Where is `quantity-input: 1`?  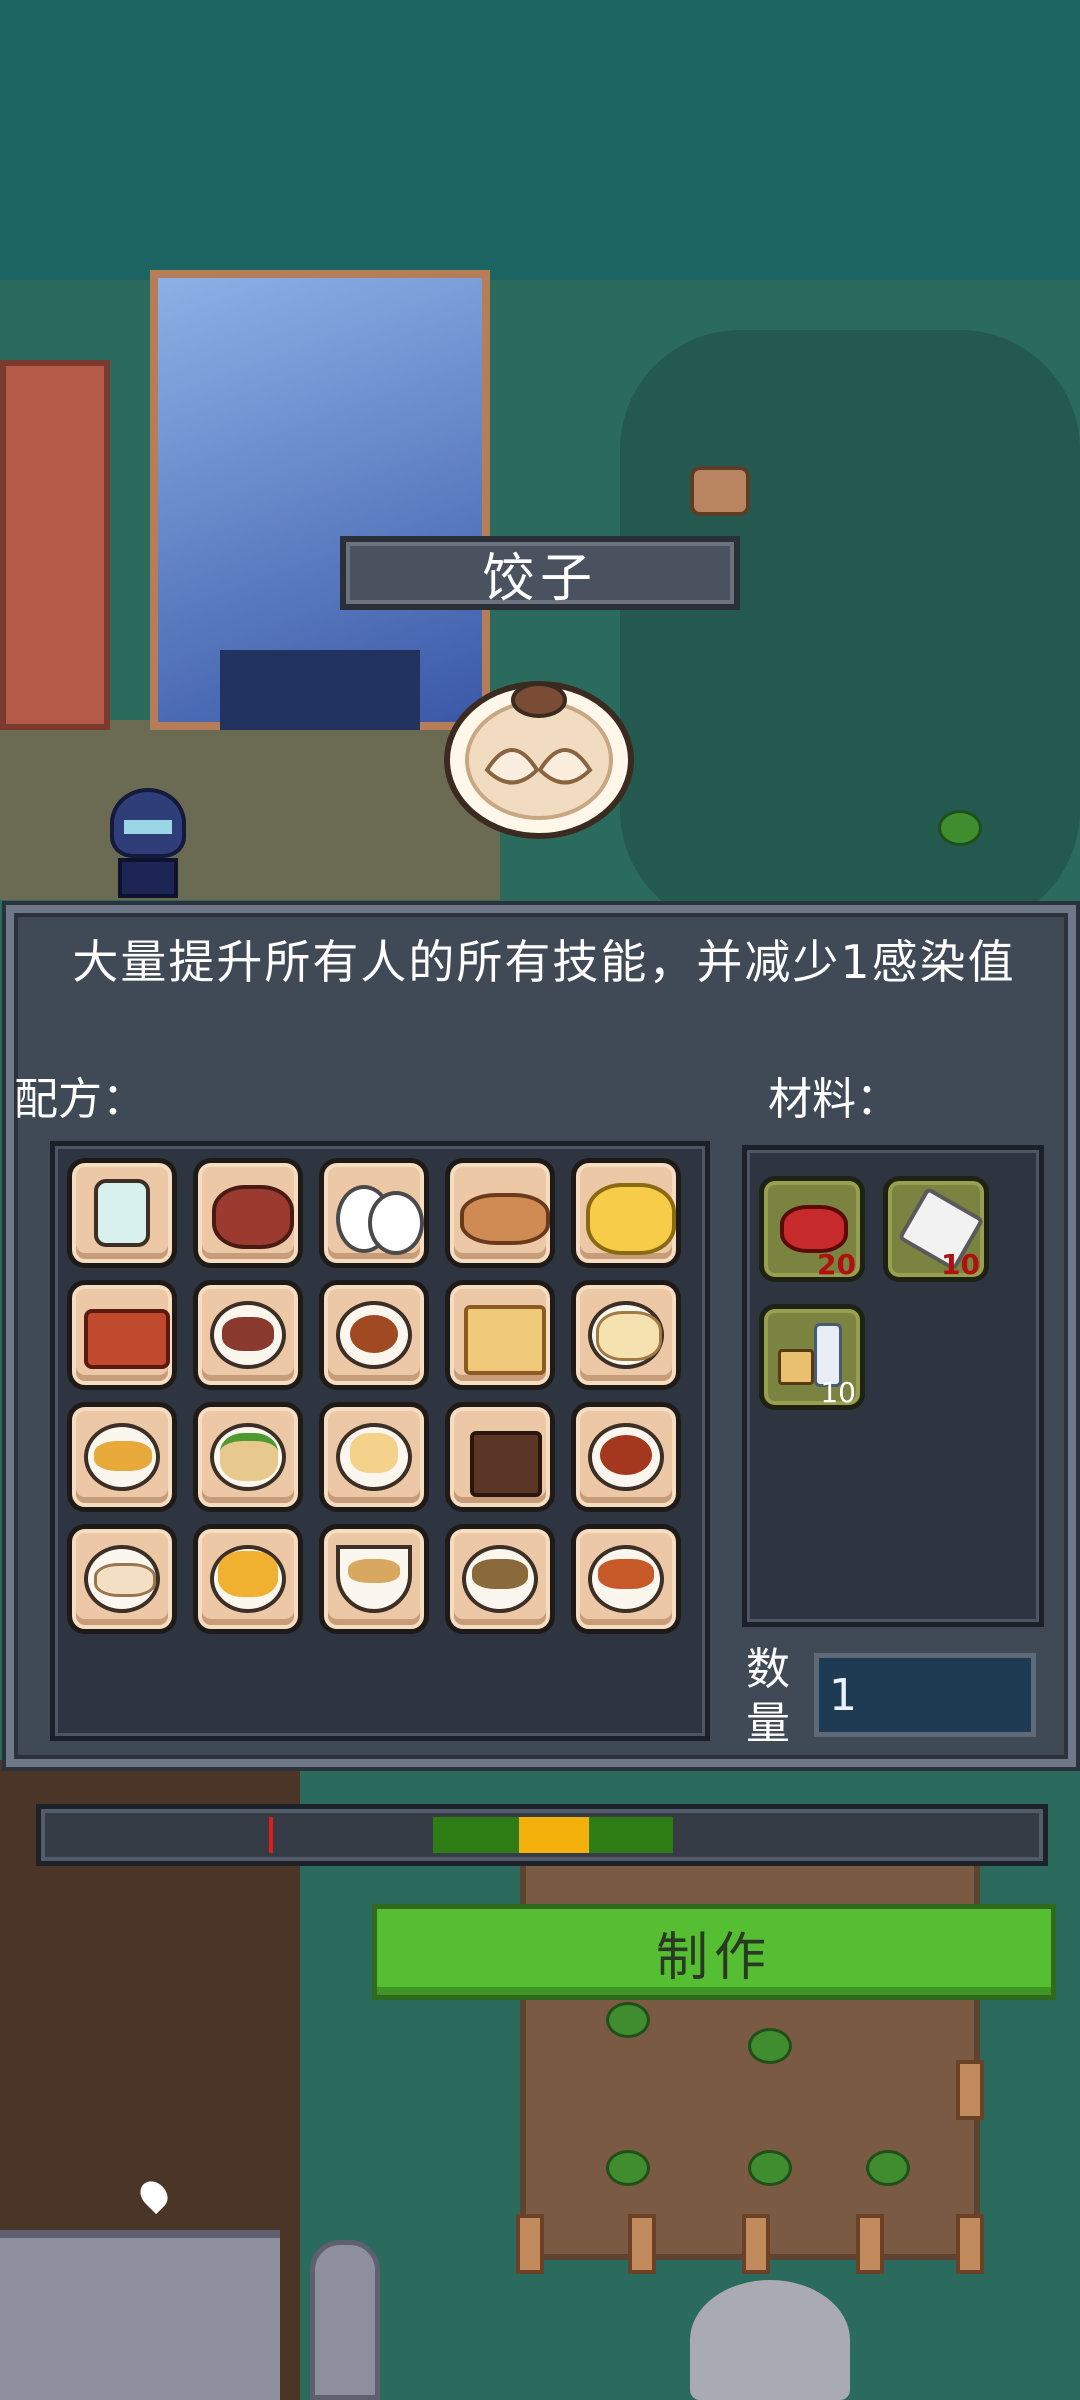 quantity-input: 1 is located at coordinates (925, 1695).